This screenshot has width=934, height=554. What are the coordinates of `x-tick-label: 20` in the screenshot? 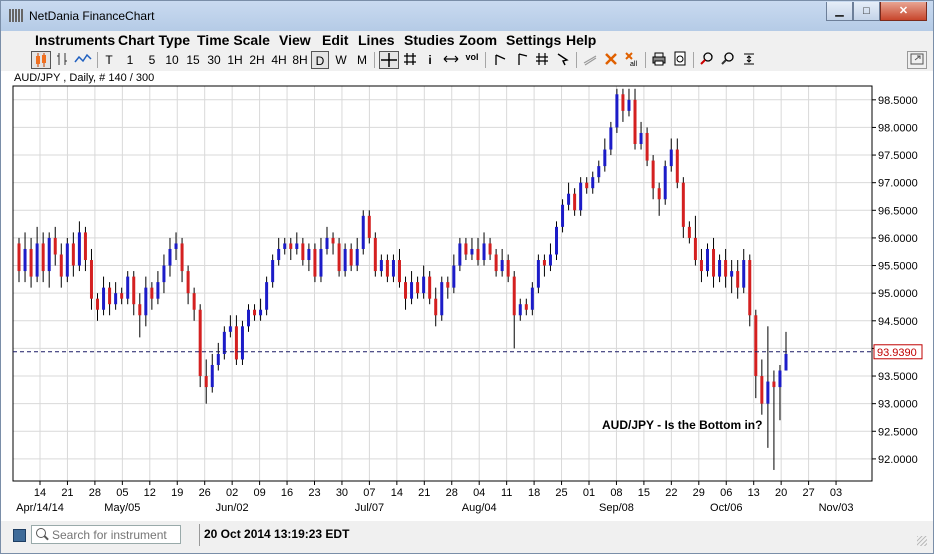 It's located at (781, 493).